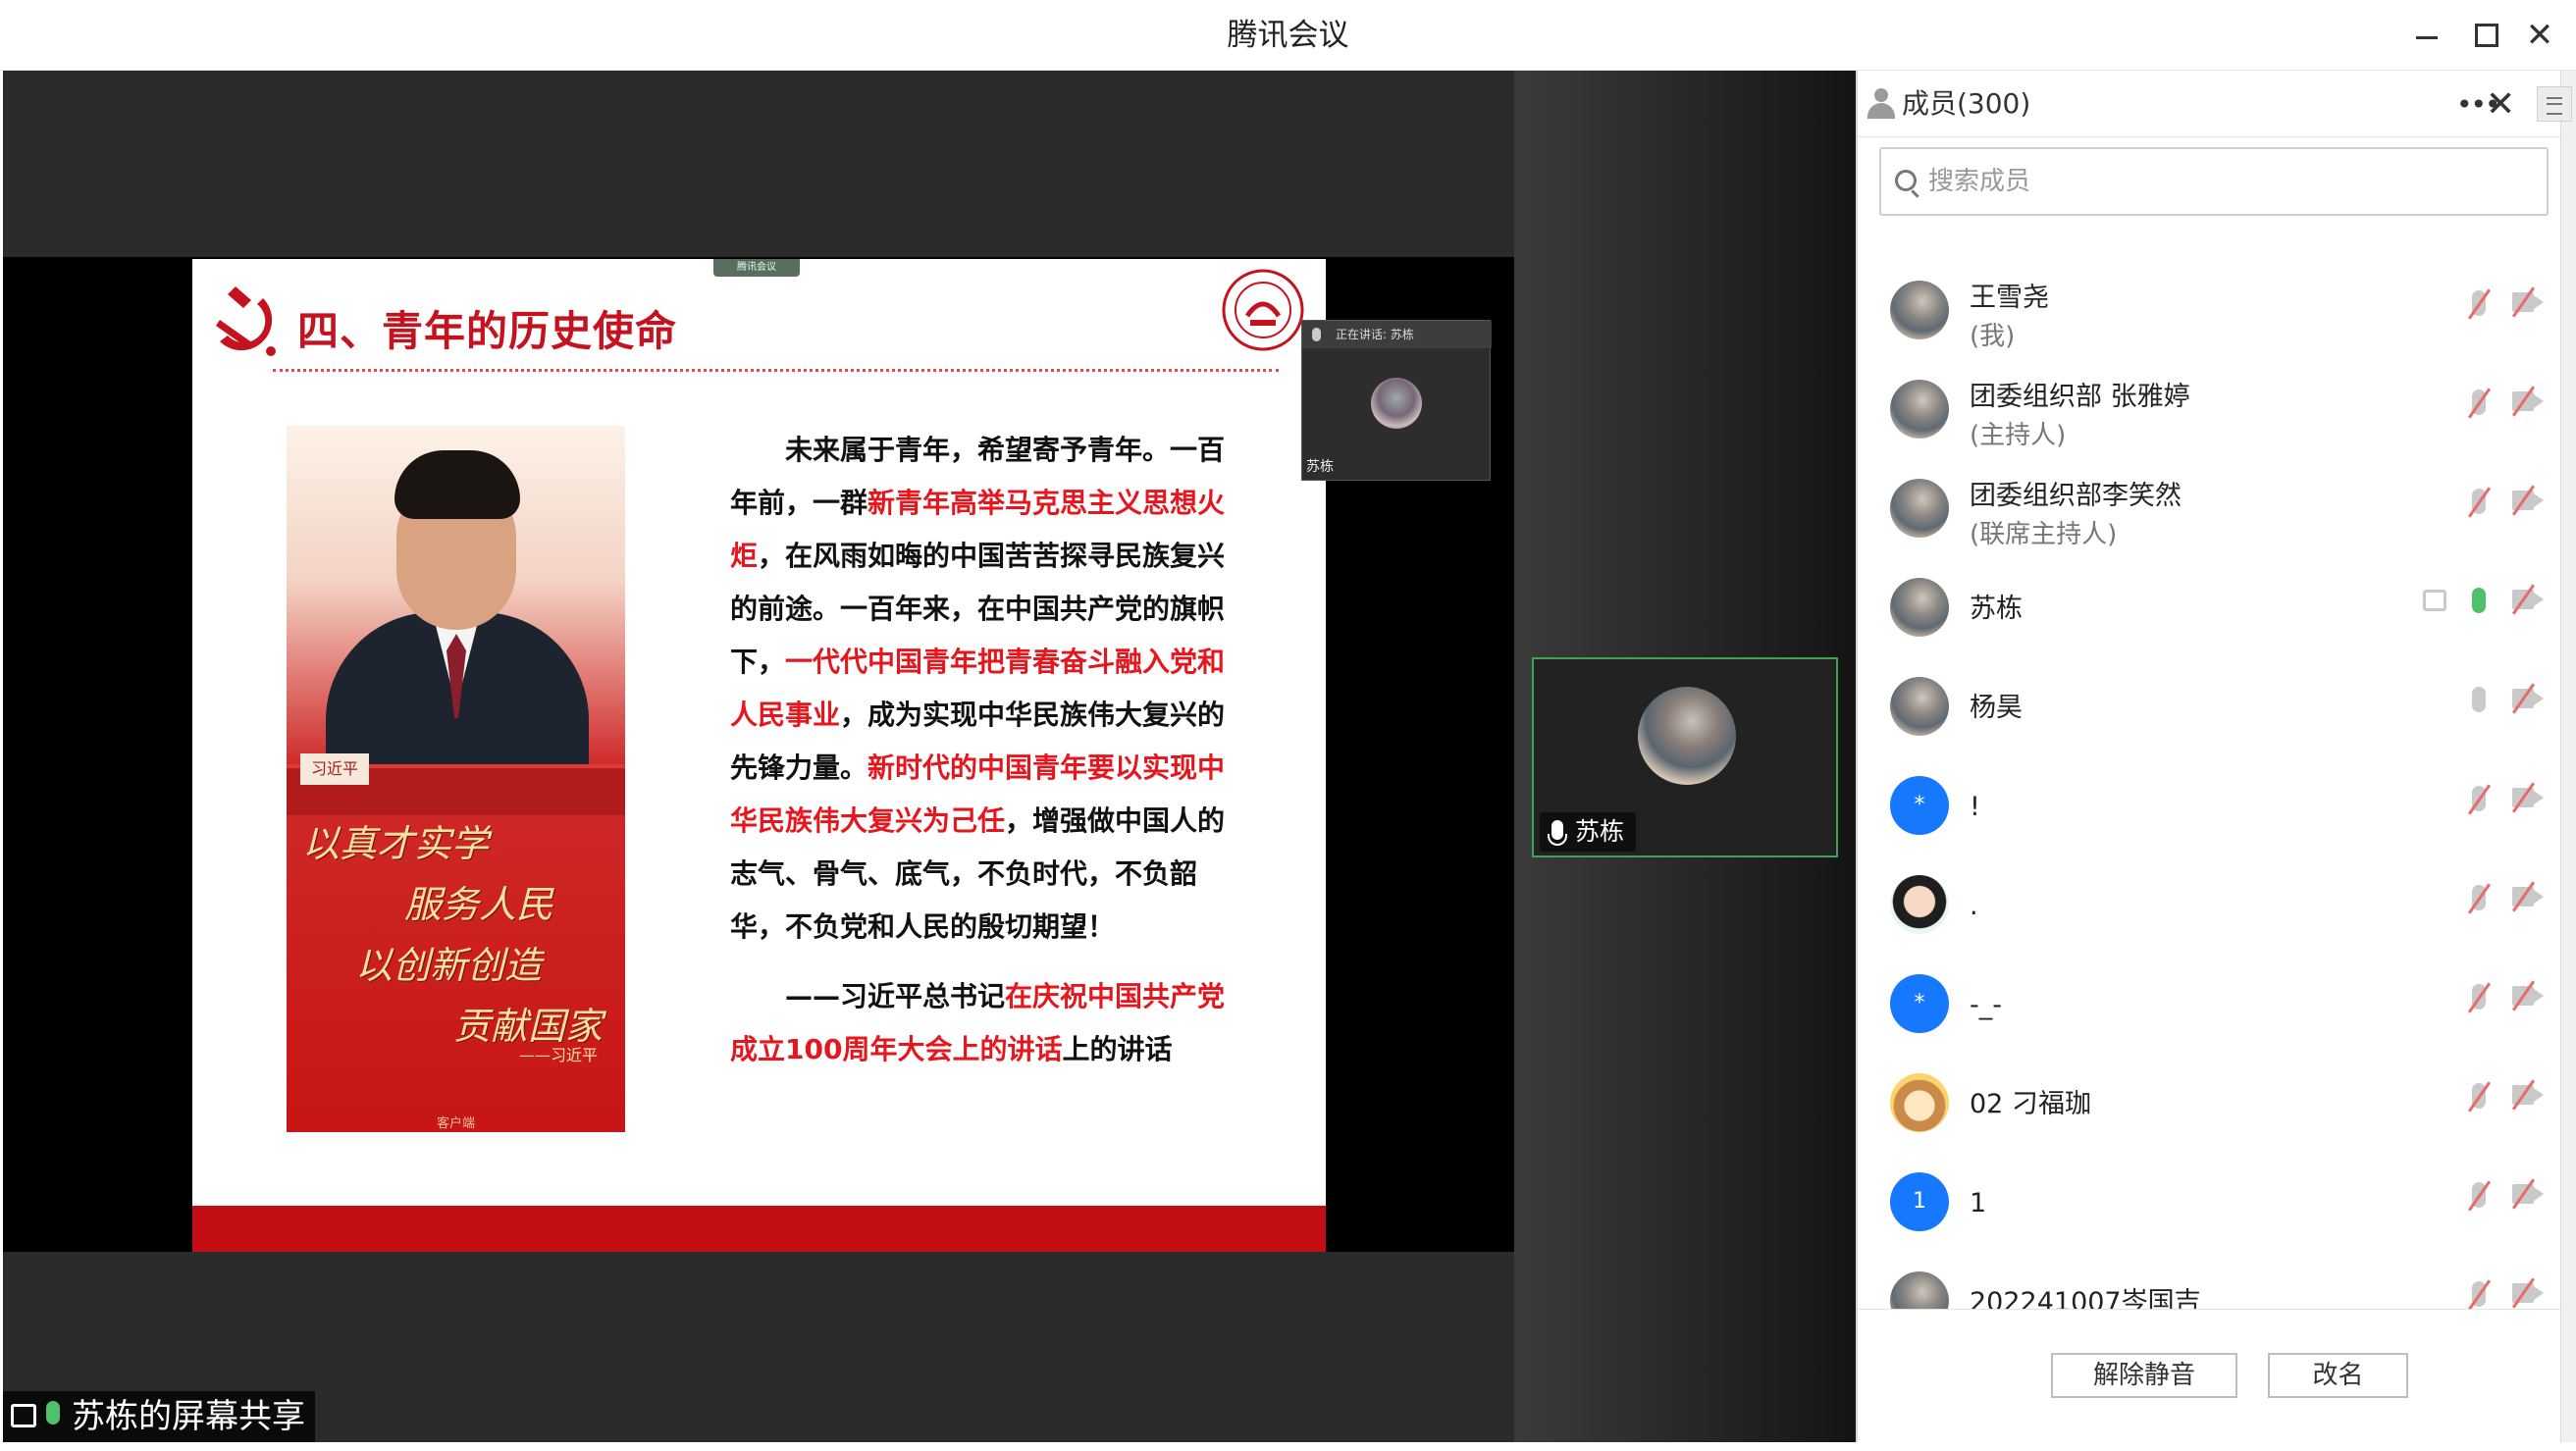 The image size is (2576, 1451). What do you see at coordinates (2210, 411) in the screenshot?
I see `member-row: 团委组织部 张雅婷 (主持人)` at bounding box center [2210, 411].